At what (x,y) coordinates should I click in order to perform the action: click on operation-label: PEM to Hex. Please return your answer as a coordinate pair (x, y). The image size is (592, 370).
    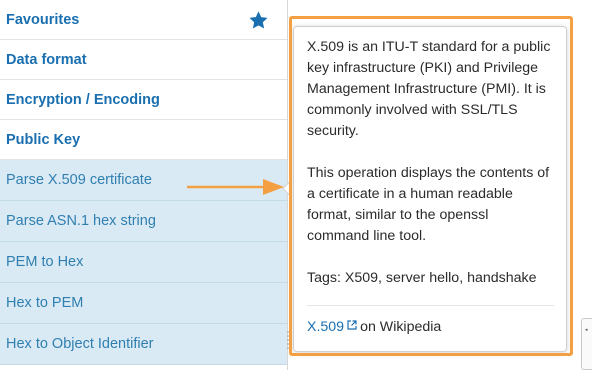
    Looking at the image, I should click on (45, 262).